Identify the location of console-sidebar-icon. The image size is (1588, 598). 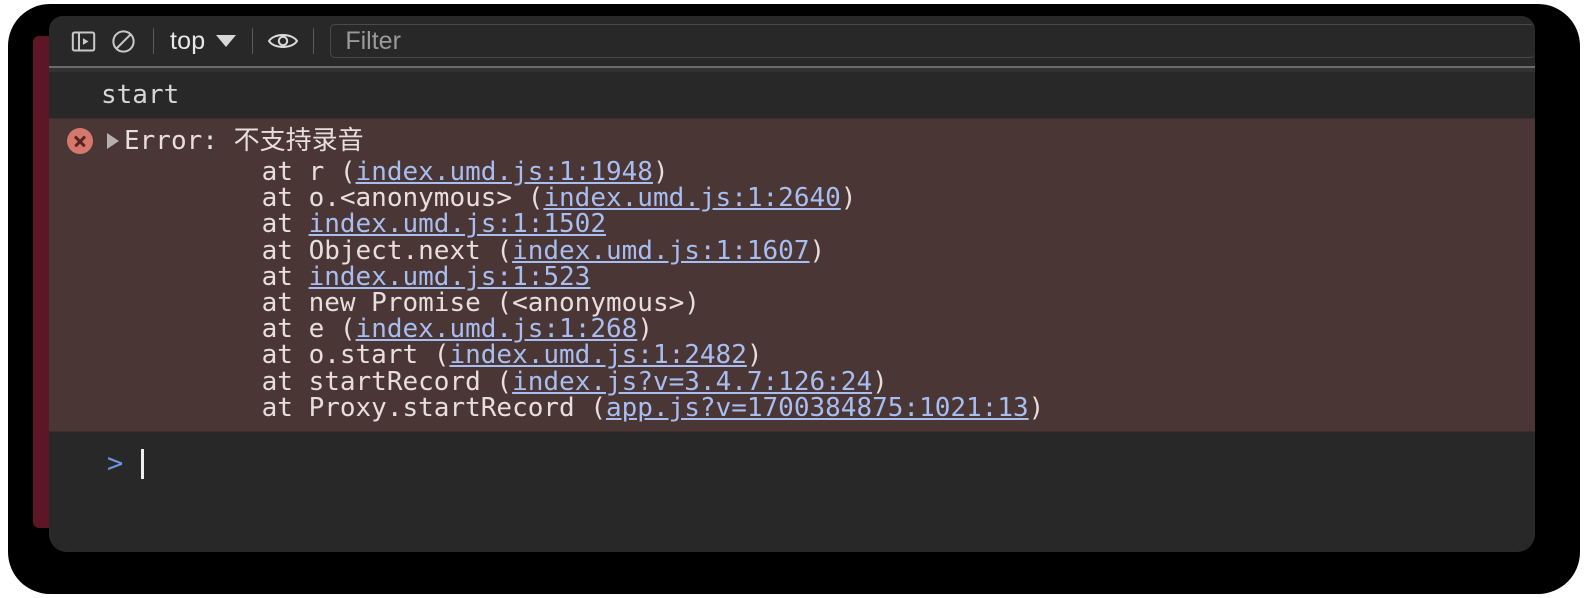
(83, 41).